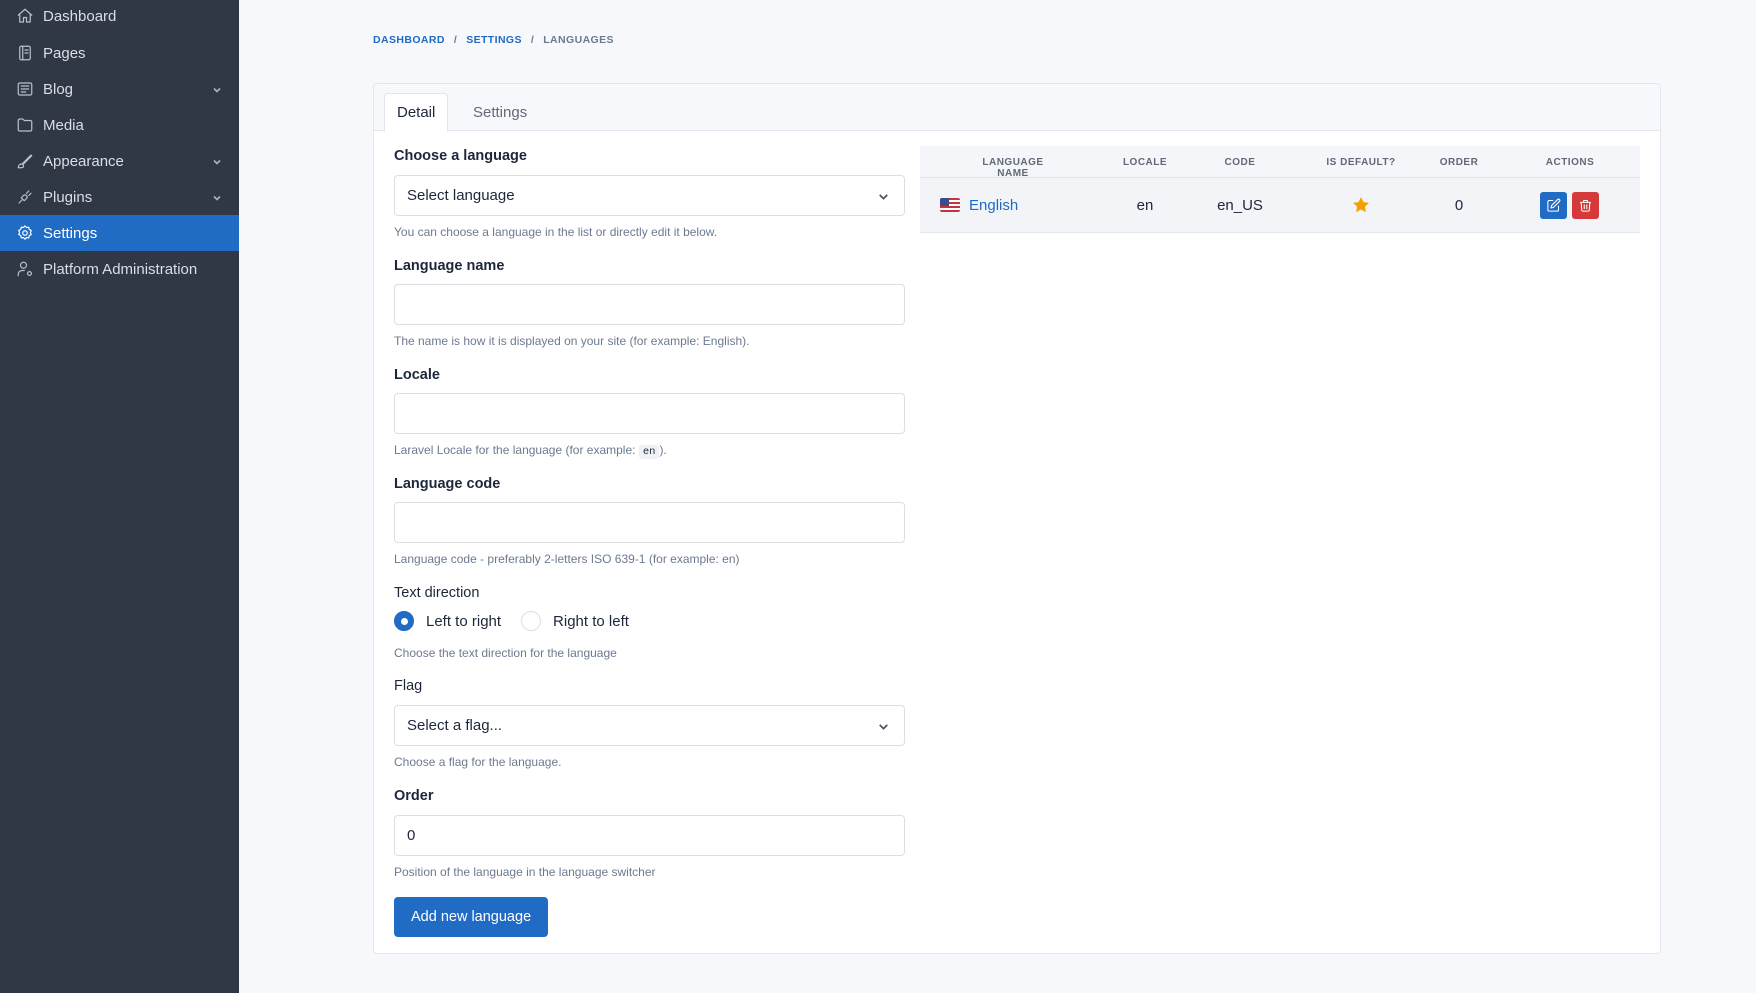 The height and width of the screenshot is (993, 1756). I want to click on choose-language-select: Select language, so click(649, 195).